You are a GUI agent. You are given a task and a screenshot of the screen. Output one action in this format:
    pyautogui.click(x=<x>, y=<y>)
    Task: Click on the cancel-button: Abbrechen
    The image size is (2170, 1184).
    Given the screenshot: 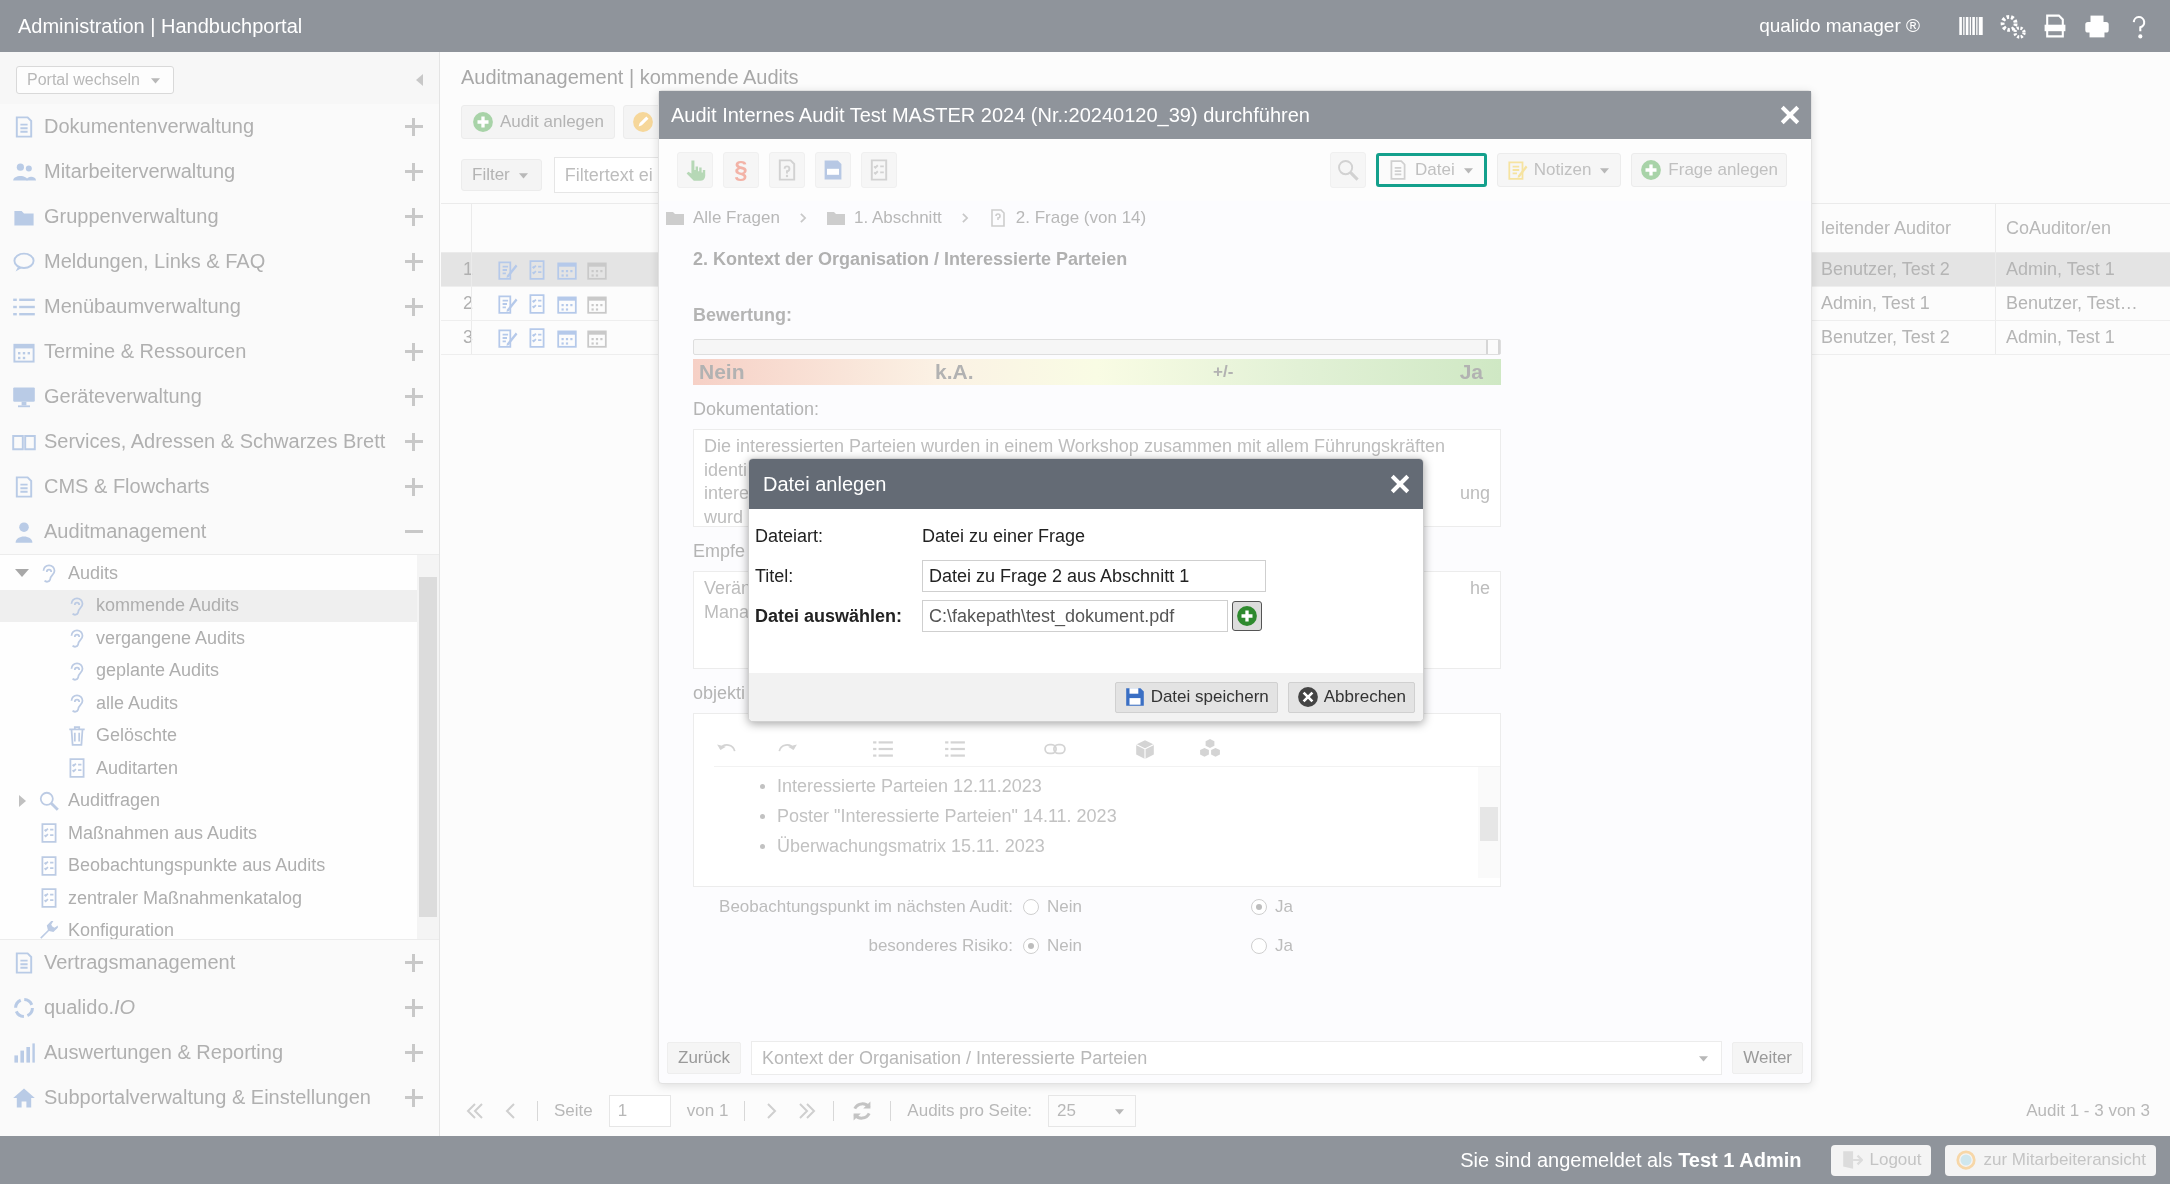 What is the action you would take?
    pyautogui.click(x=1351, y=697)
    